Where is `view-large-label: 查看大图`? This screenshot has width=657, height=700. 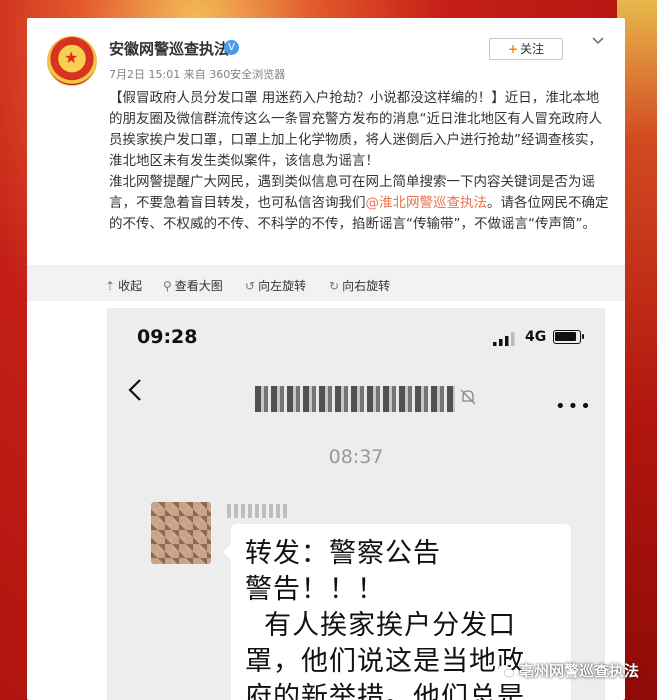
view-large-label: 查看大图 is located at coordinates (198, 286).